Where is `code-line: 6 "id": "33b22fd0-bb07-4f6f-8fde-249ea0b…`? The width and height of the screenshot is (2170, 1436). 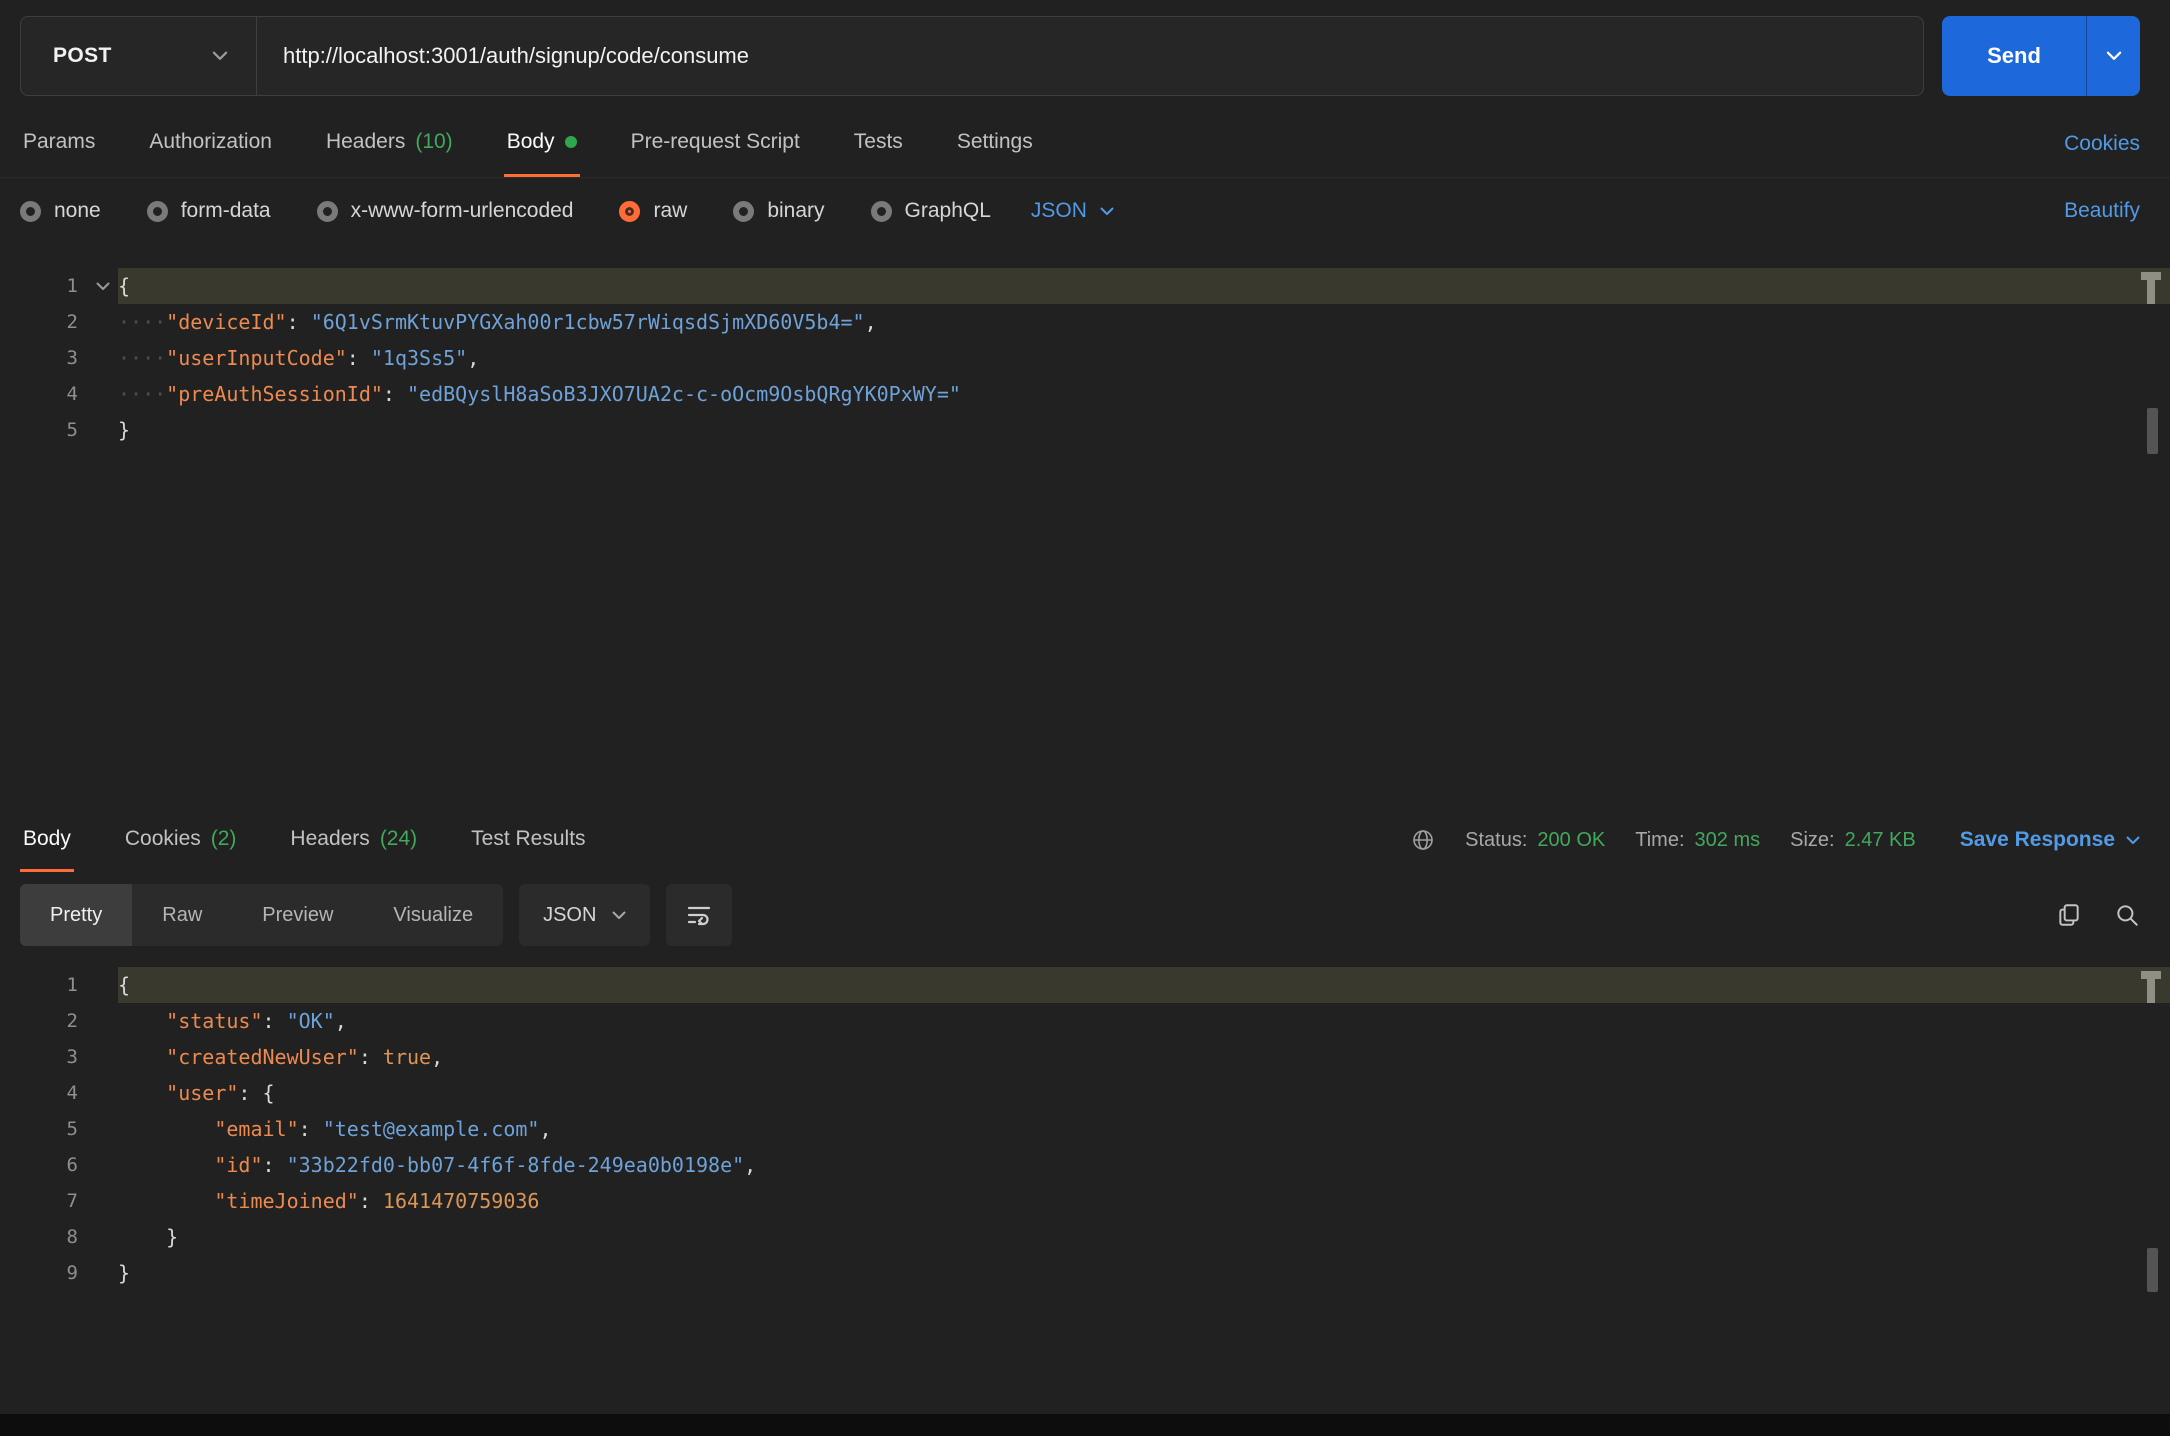
code-line: 6 "id": "33b22fd0-bb07-4f6f-8fde-249ea0b… is located at coordinates (1085, 1165).